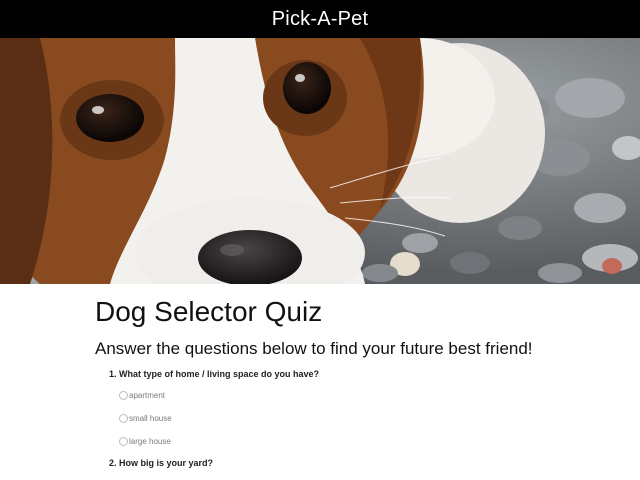 Image resolution: width=640 pixels, height=480 pixels. I want to click on option-small-house: small house, so click(367, 418).